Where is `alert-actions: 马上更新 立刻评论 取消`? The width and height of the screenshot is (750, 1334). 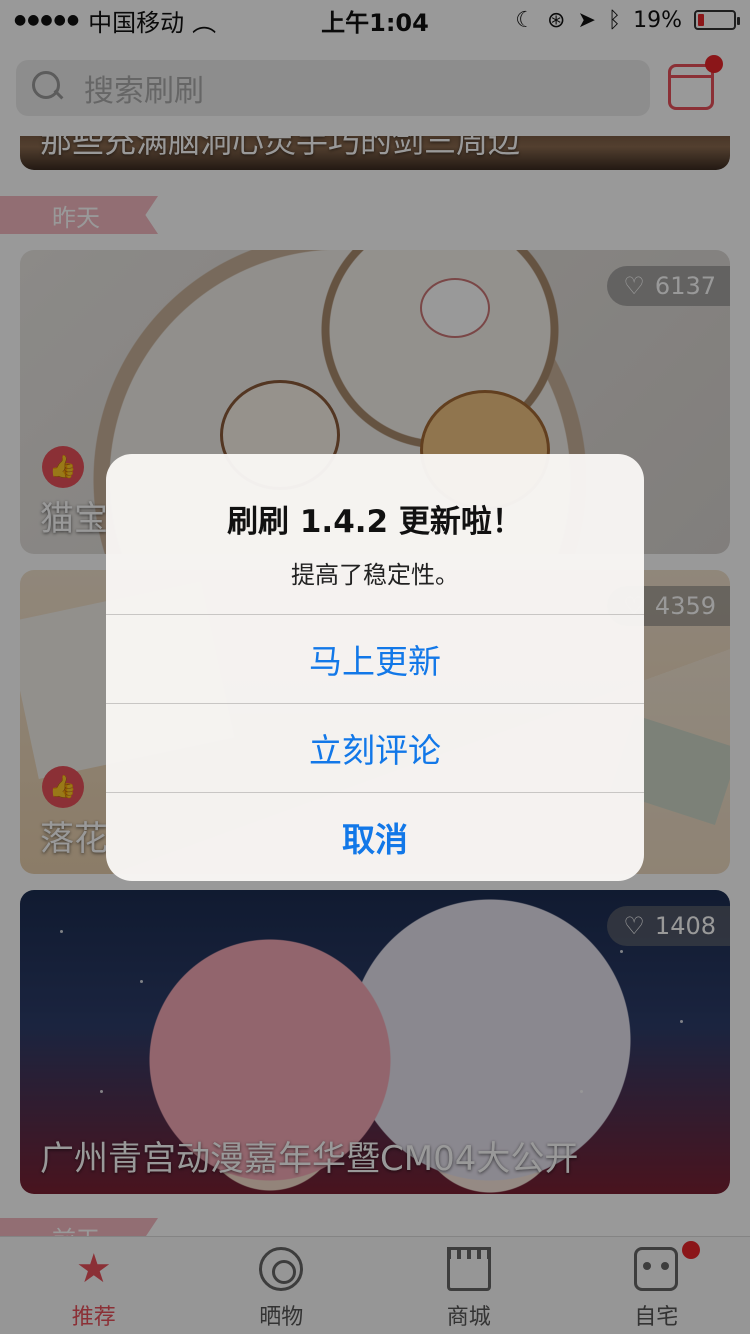 alert-actions: 马上更新 立刻评论 取消 is located at coordinates (375, 747).